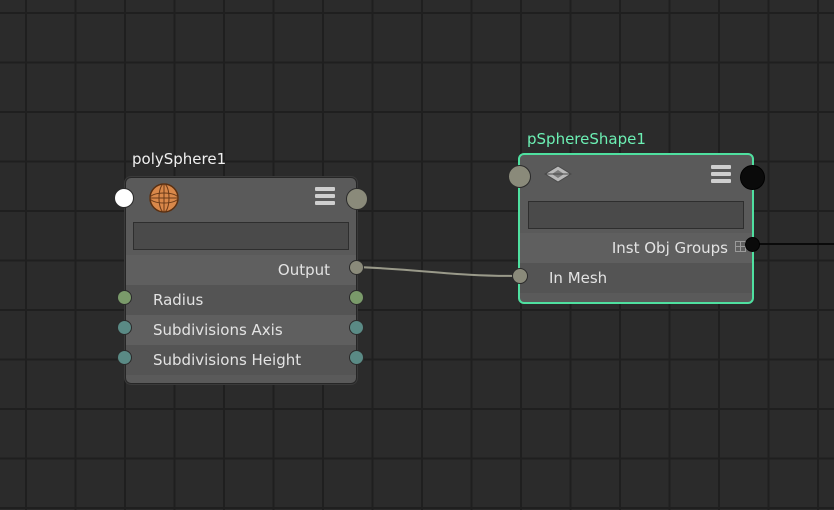  Describe the element at coordinates (586, 139) in the screenshot. I see `node-title-psphereshape: pSphereShape1` at that location.